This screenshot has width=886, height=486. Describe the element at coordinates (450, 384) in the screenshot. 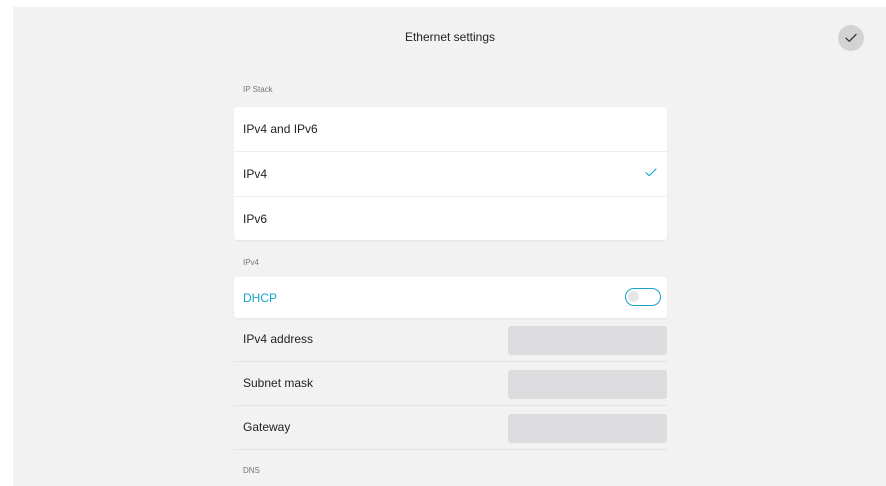

I see `subnet-mask-row: Subnet mask` at that location.